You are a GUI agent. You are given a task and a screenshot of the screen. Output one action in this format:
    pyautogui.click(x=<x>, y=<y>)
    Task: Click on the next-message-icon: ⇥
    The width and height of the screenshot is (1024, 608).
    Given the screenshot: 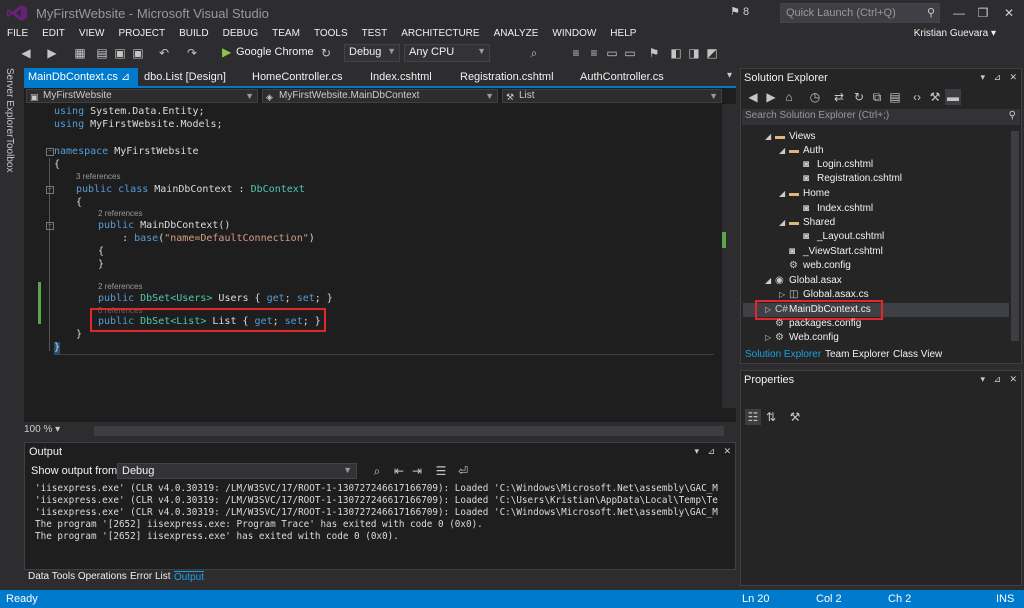 What is the action you would take?
    pyautogui.click(x=417, y=471)
    